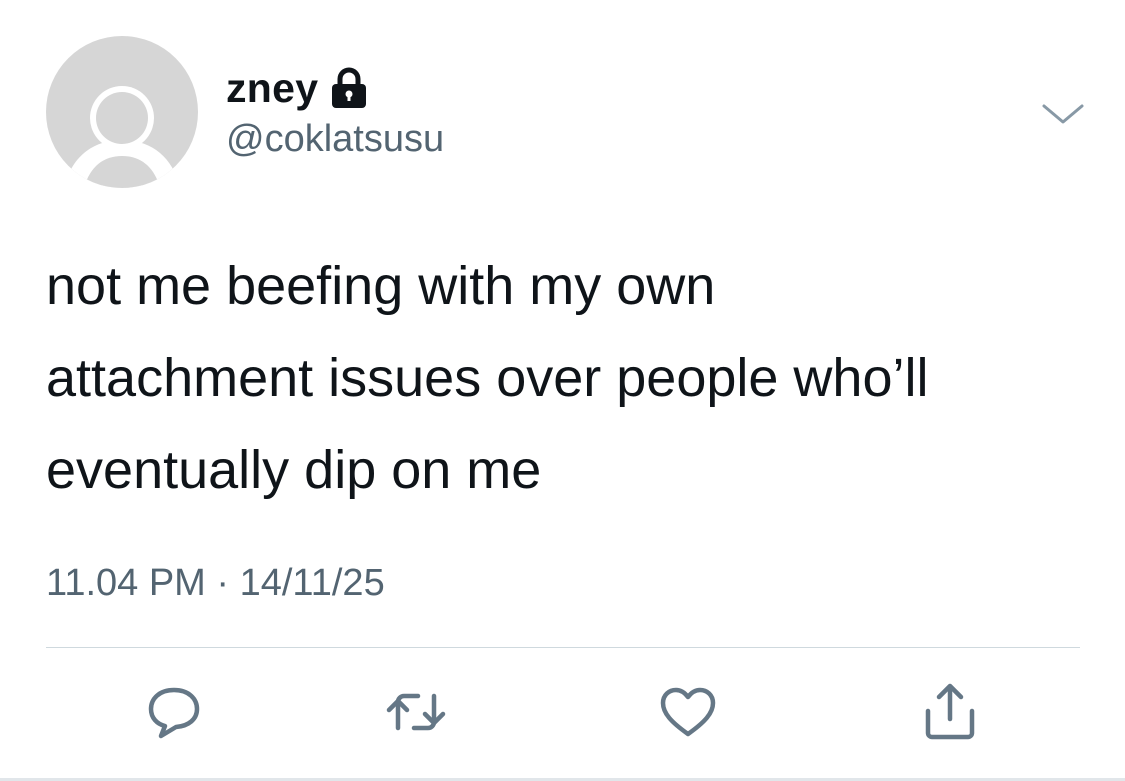 This screenshot has height=781, width=1125. I want to click on lock-icon, so click(349, 88).